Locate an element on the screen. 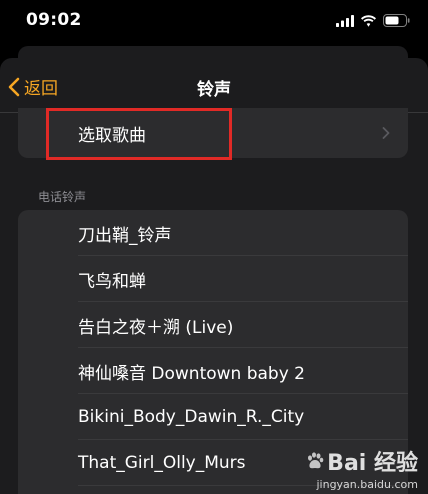 Image resolution: width=428 pixels, height=494 pixels. status-time: 09:02 is located at coordinates (54, 20).